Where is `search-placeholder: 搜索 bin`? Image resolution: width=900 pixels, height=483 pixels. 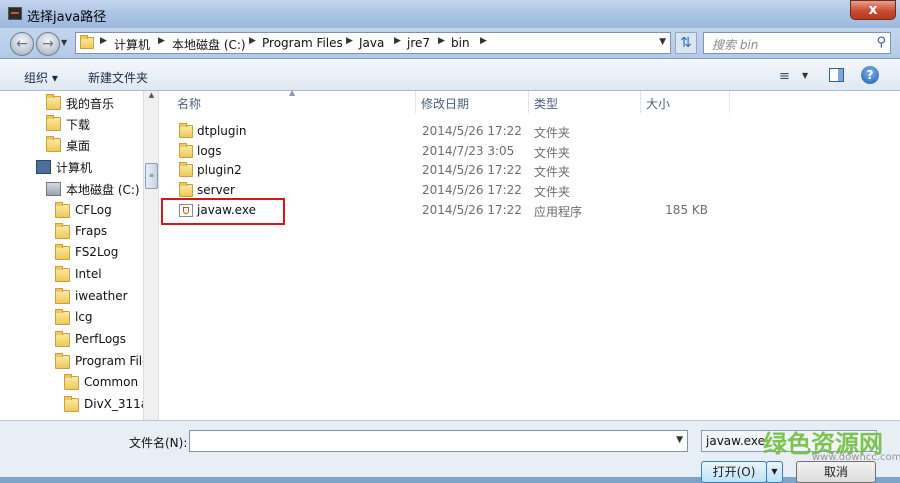 search-placeholder: 搜索 bin is located at coordinates (735, 45).